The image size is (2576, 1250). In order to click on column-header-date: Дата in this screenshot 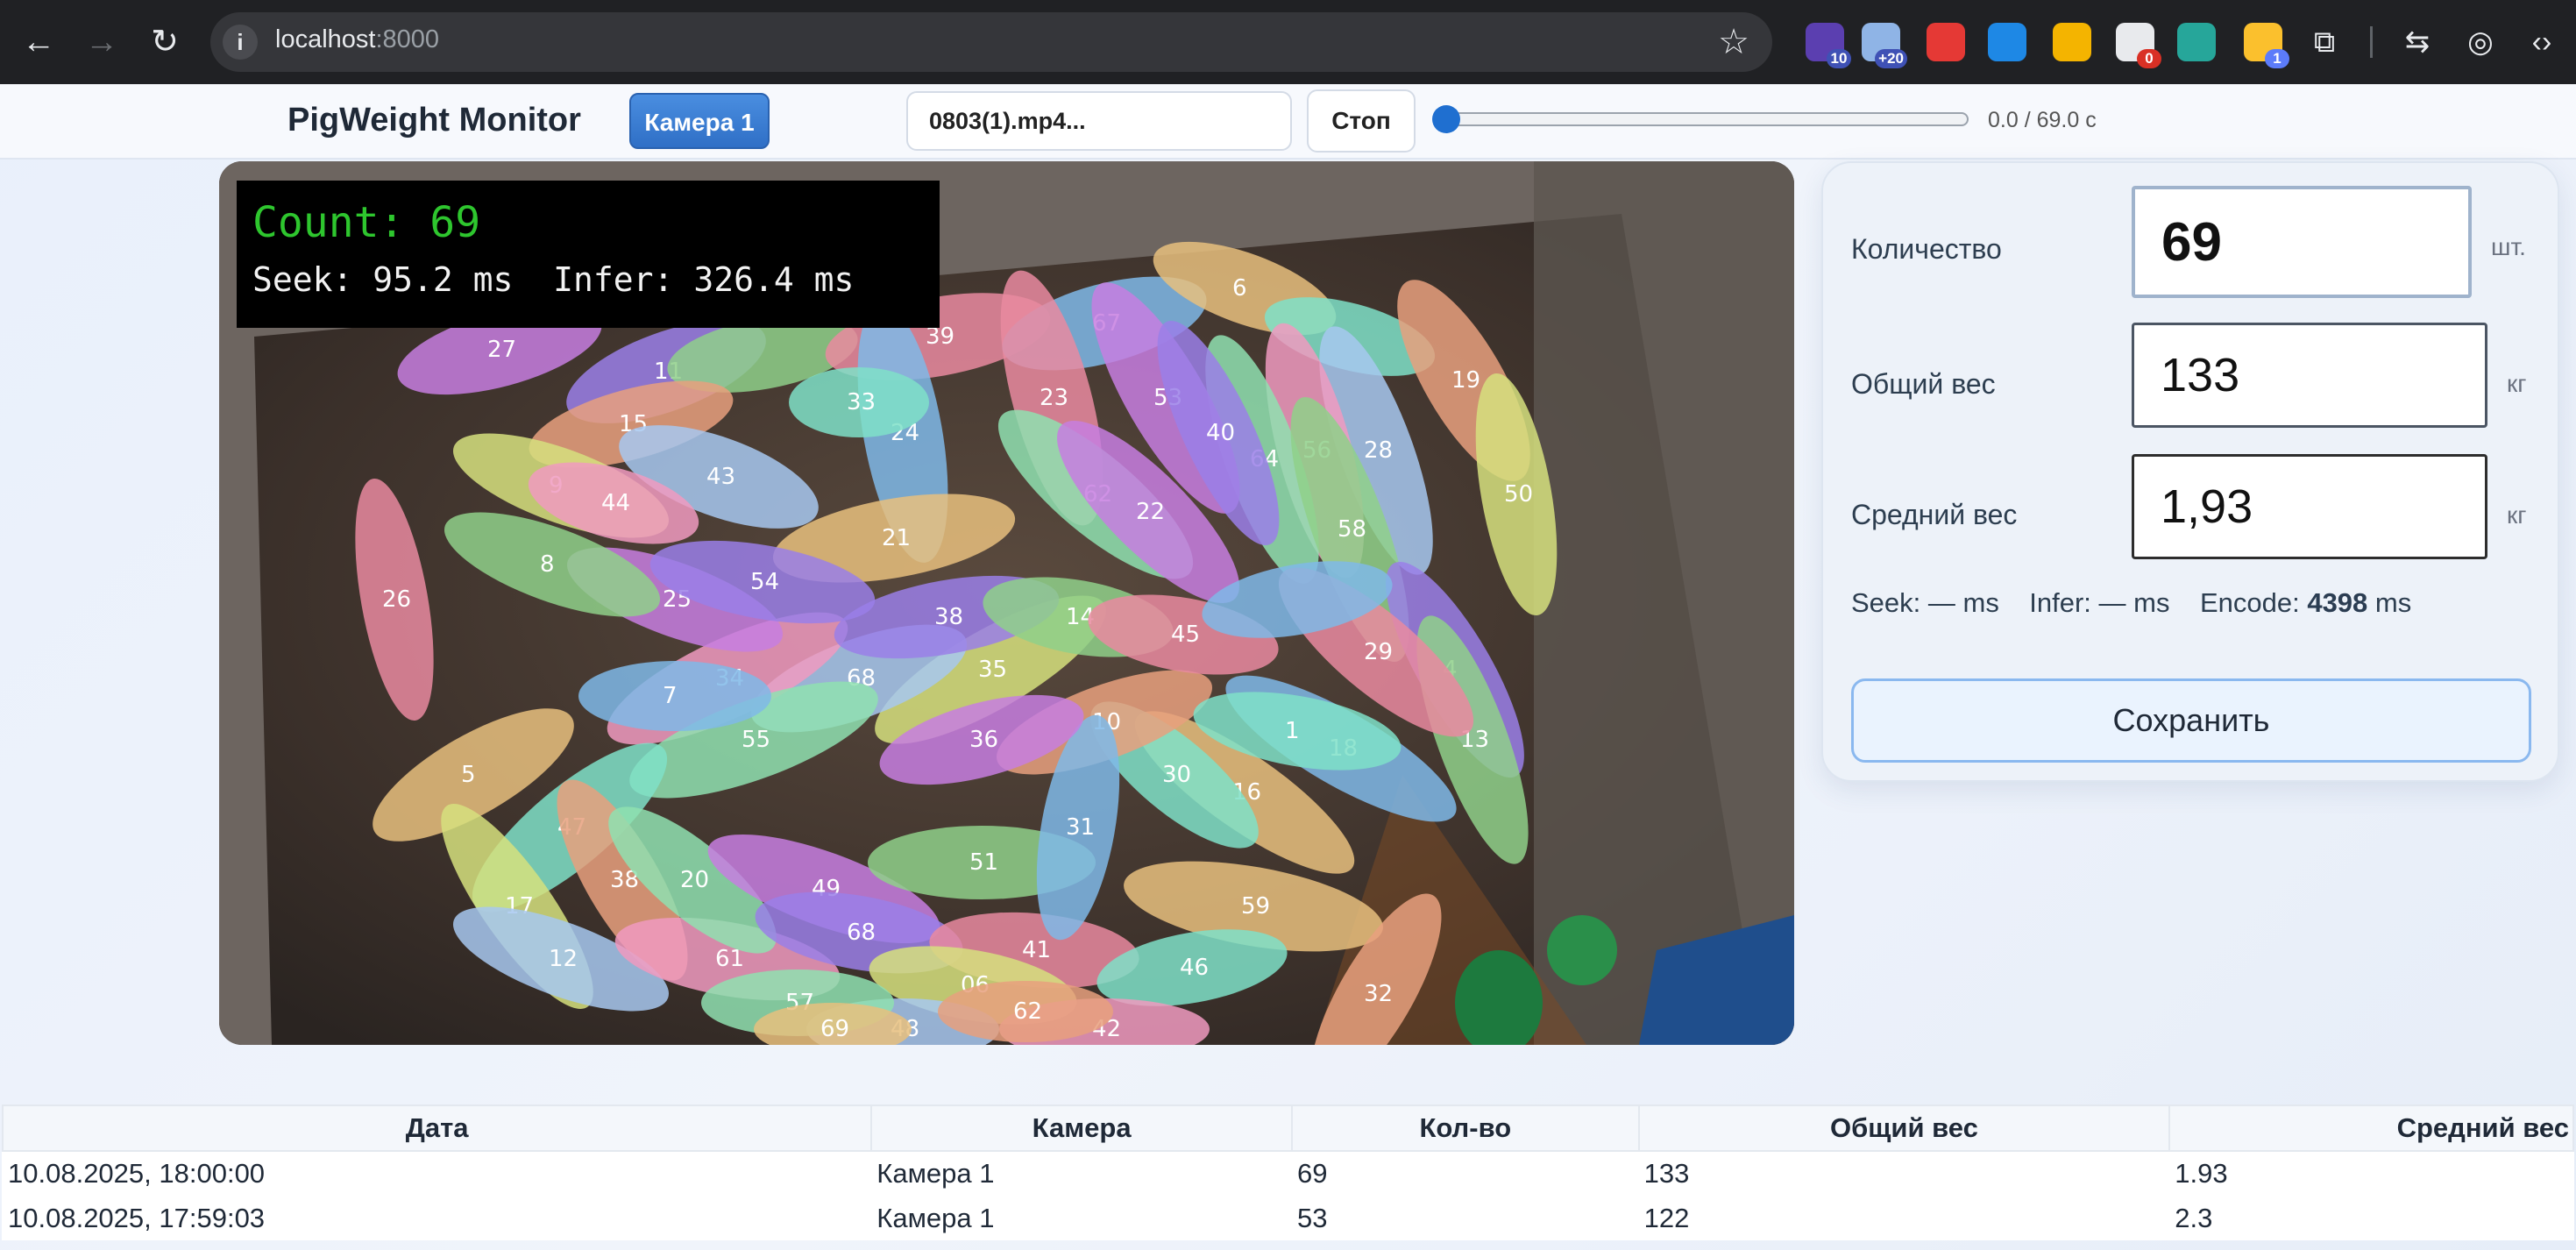, I will do `click(437, 1128)`.